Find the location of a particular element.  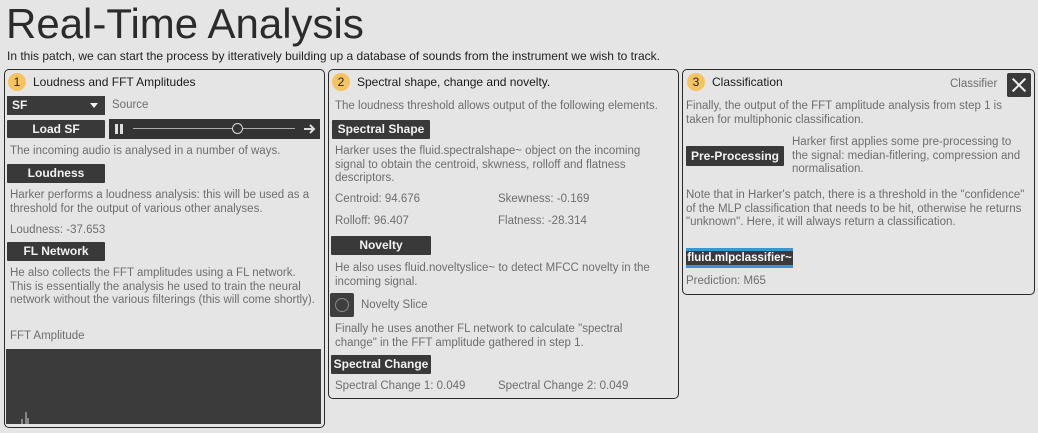

loudness-readout: Loudness: -37.653 is located at coordinates (58, 230).